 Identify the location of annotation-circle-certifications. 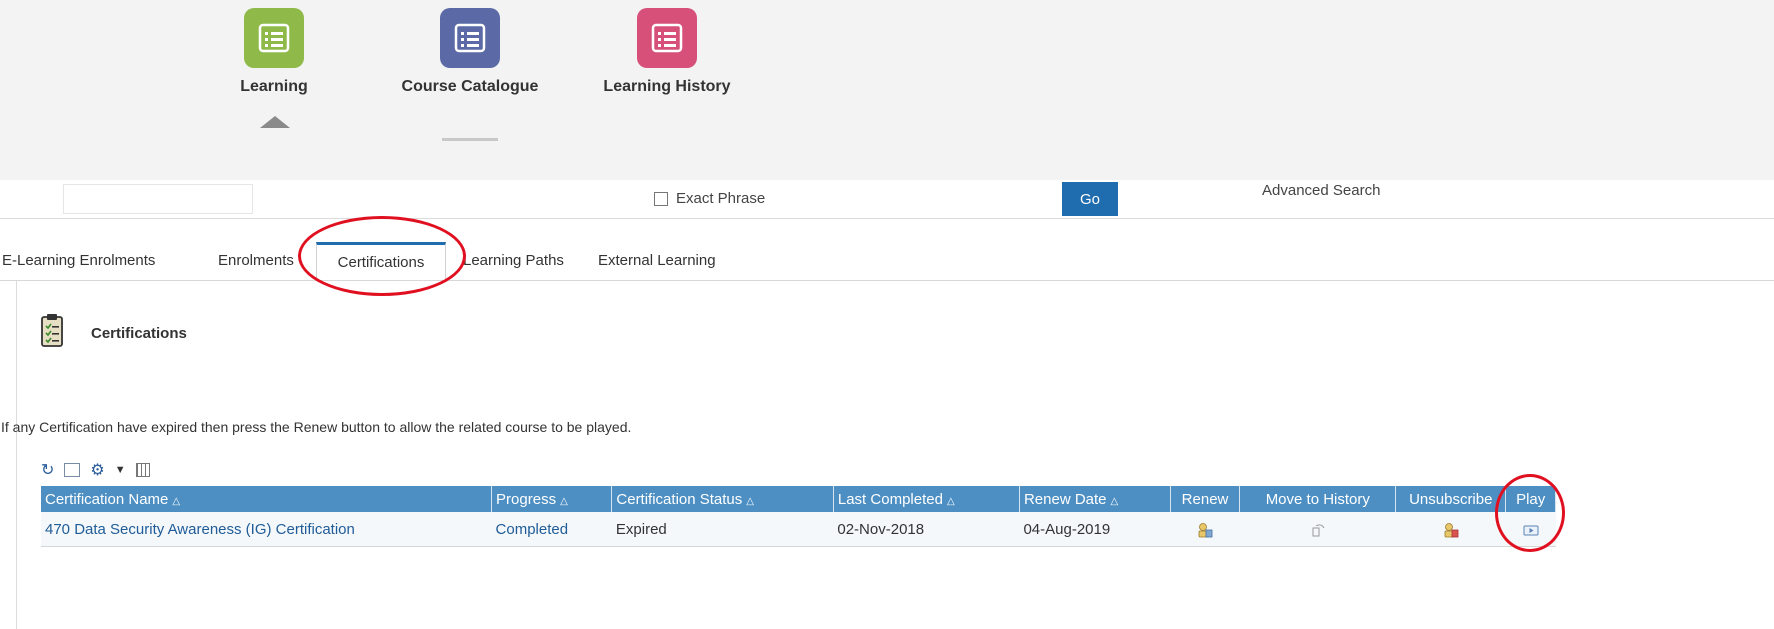
(382, 256).